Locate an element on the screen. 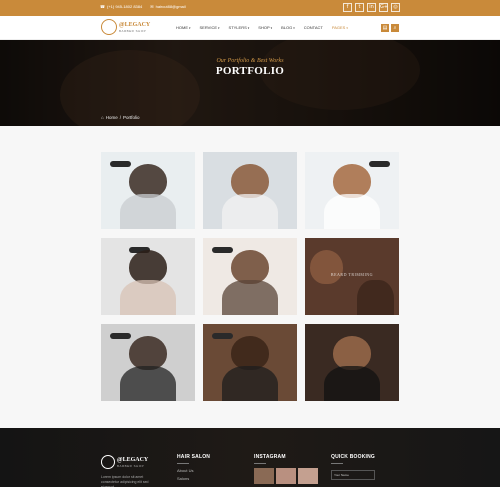 This screenshot has width=500, height=487. portfolio-item-beard-trim is located at coordinates (148, 362).